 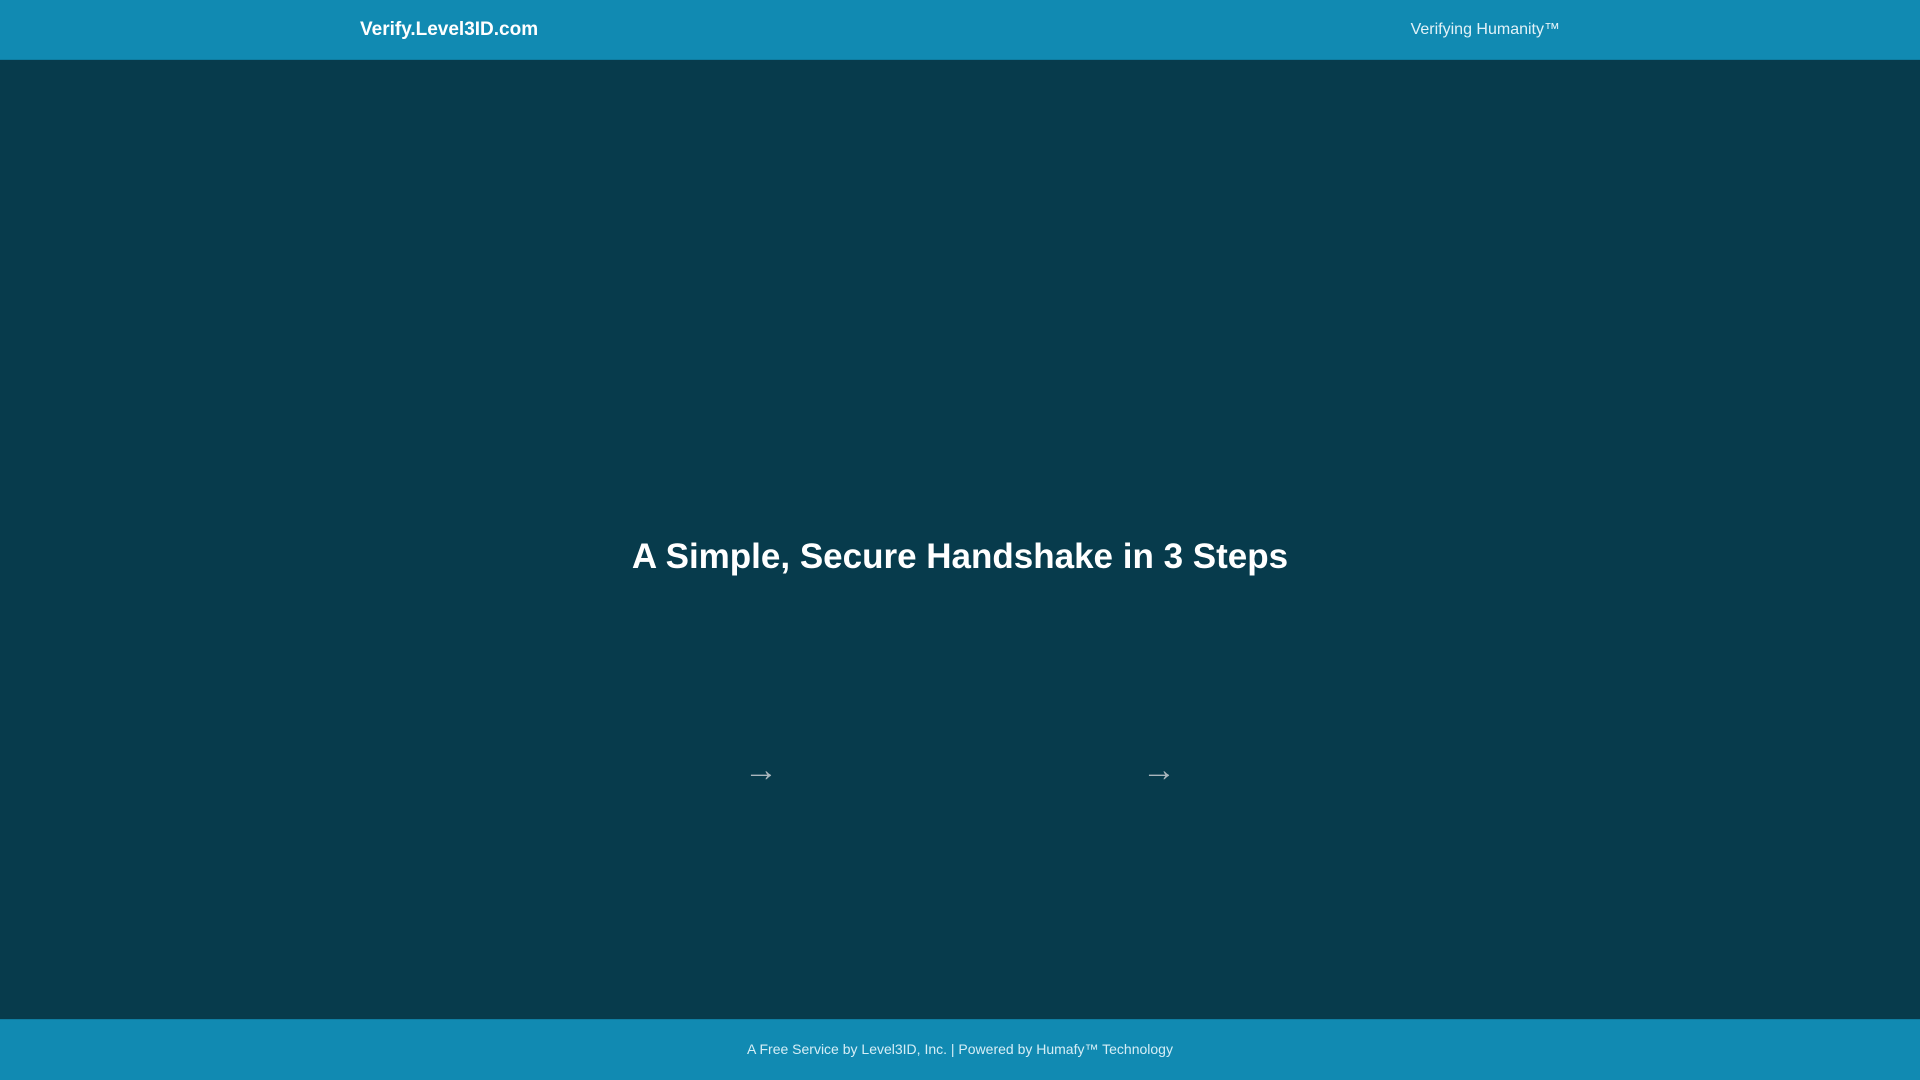 I want to click on brand-link: Verify.Level3ID.com, so click(x=449, y=30).